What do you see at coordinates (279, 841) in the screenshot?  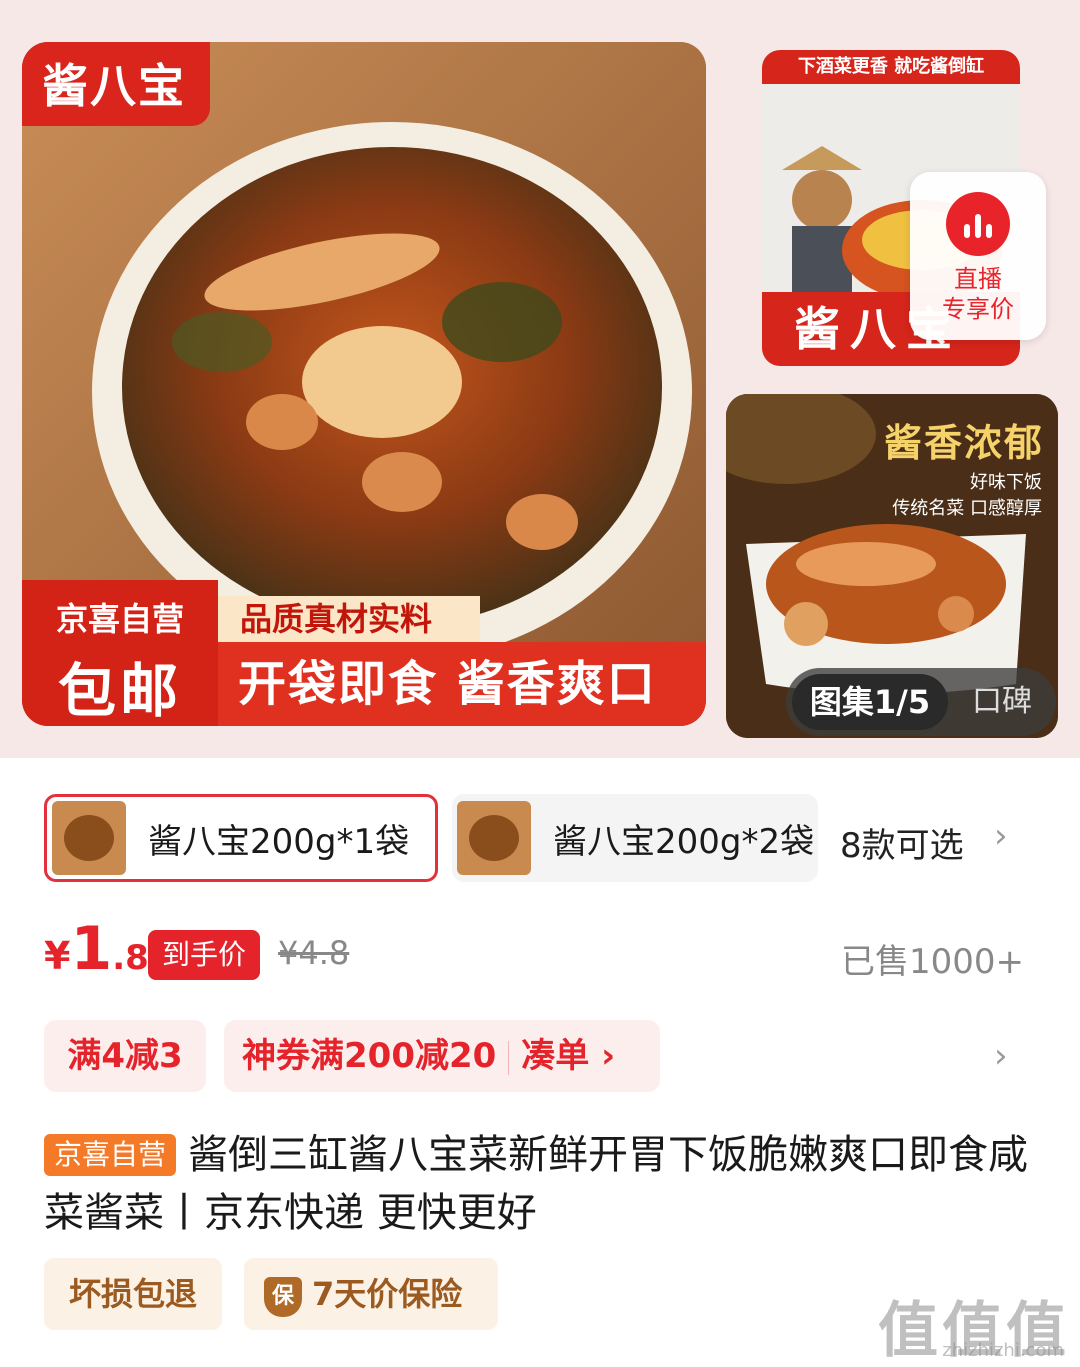 I see `variant-label: 酱八宝200g*1袋` at bounding box center [279, 841].